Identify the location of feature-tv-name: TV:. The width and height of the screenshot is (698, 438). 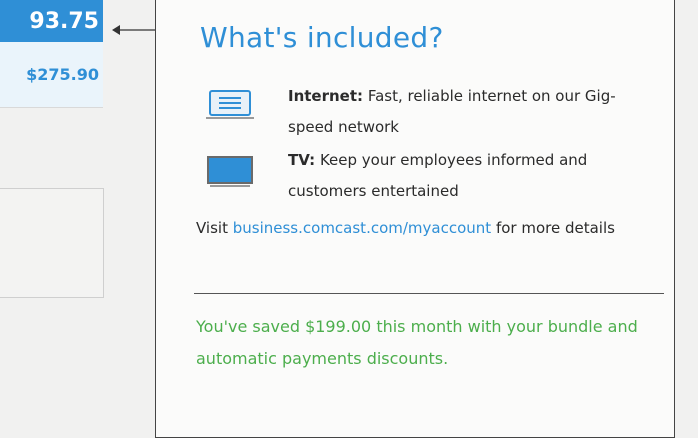
(302, 160).